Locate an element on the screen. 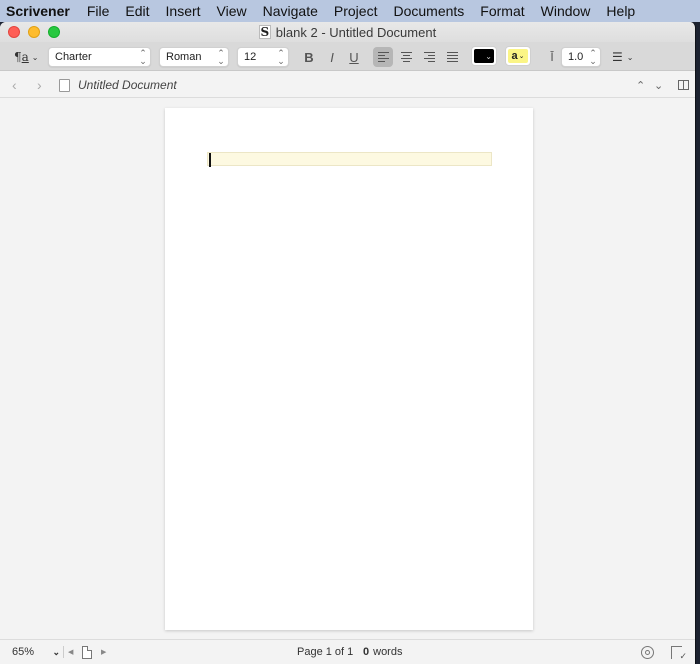  bold-icon: B is located at coordinates (309, 57).